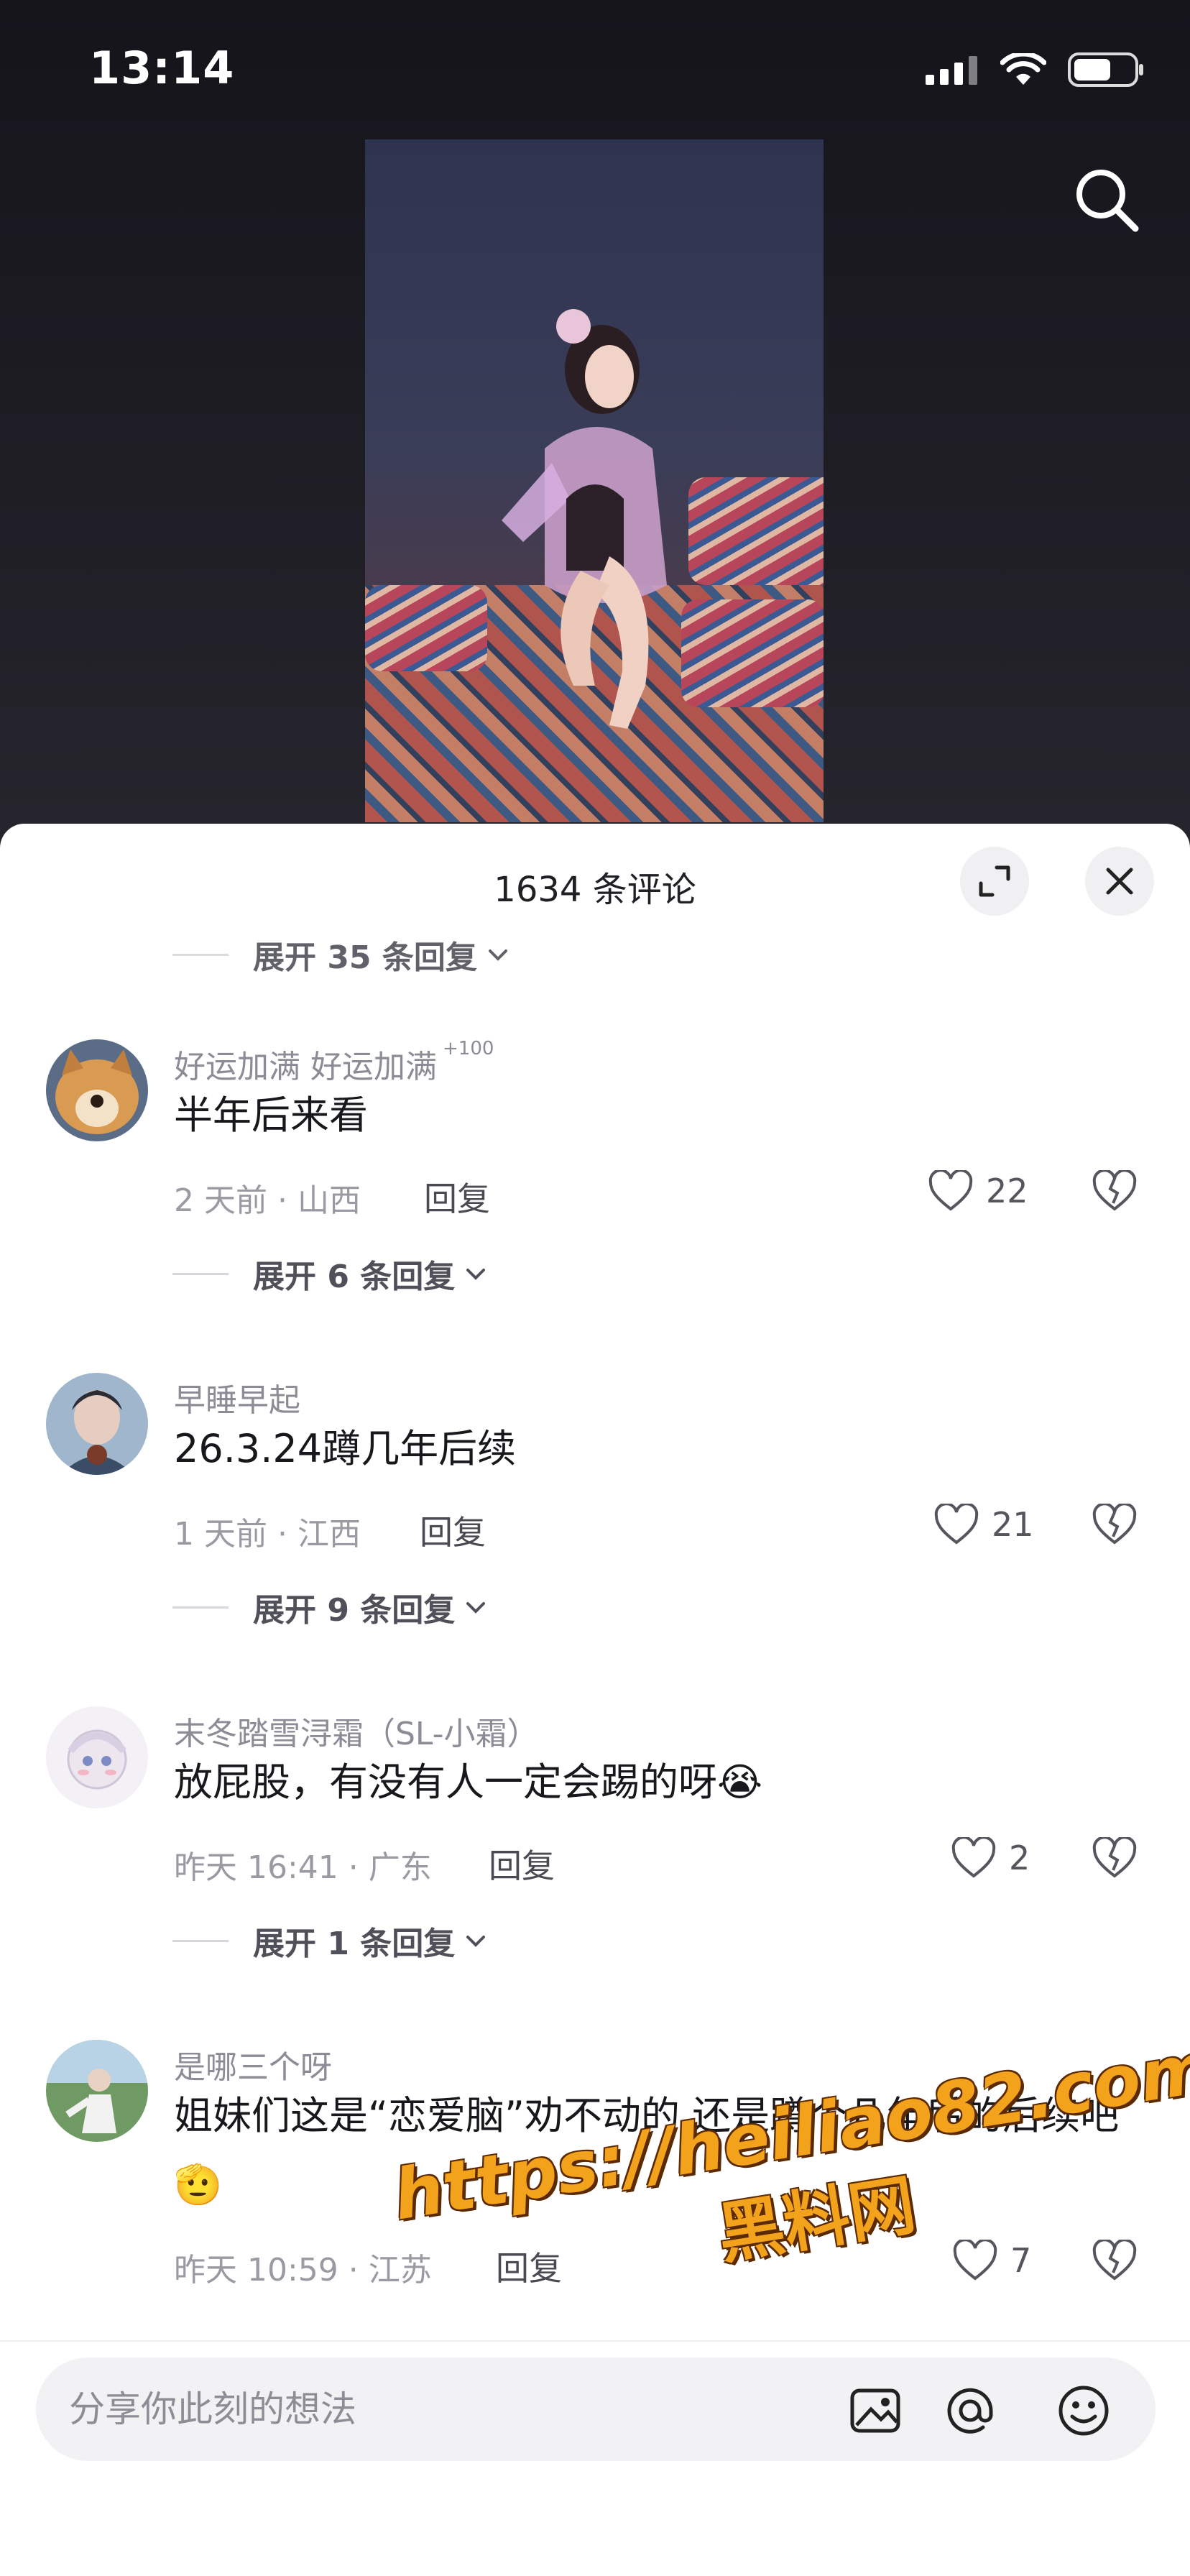 This screenshot has width=1190, height=2576. Describe the element at coordinates (1007, 1191) in the screenshot. I see `like-count: 22` at that location.